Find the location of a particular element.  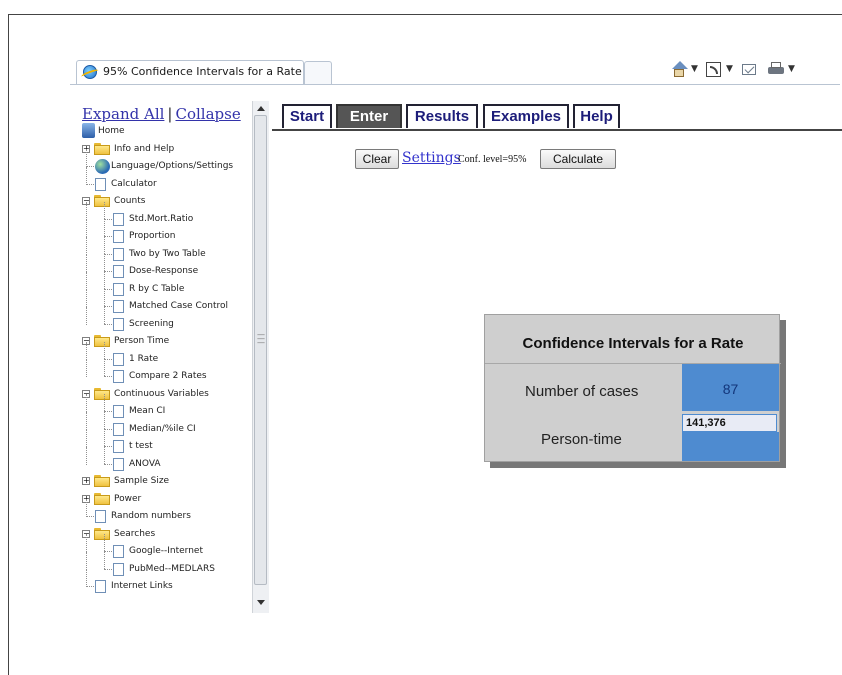

tree-item: Compare 2 Rates is located at coordinates (170, 372).